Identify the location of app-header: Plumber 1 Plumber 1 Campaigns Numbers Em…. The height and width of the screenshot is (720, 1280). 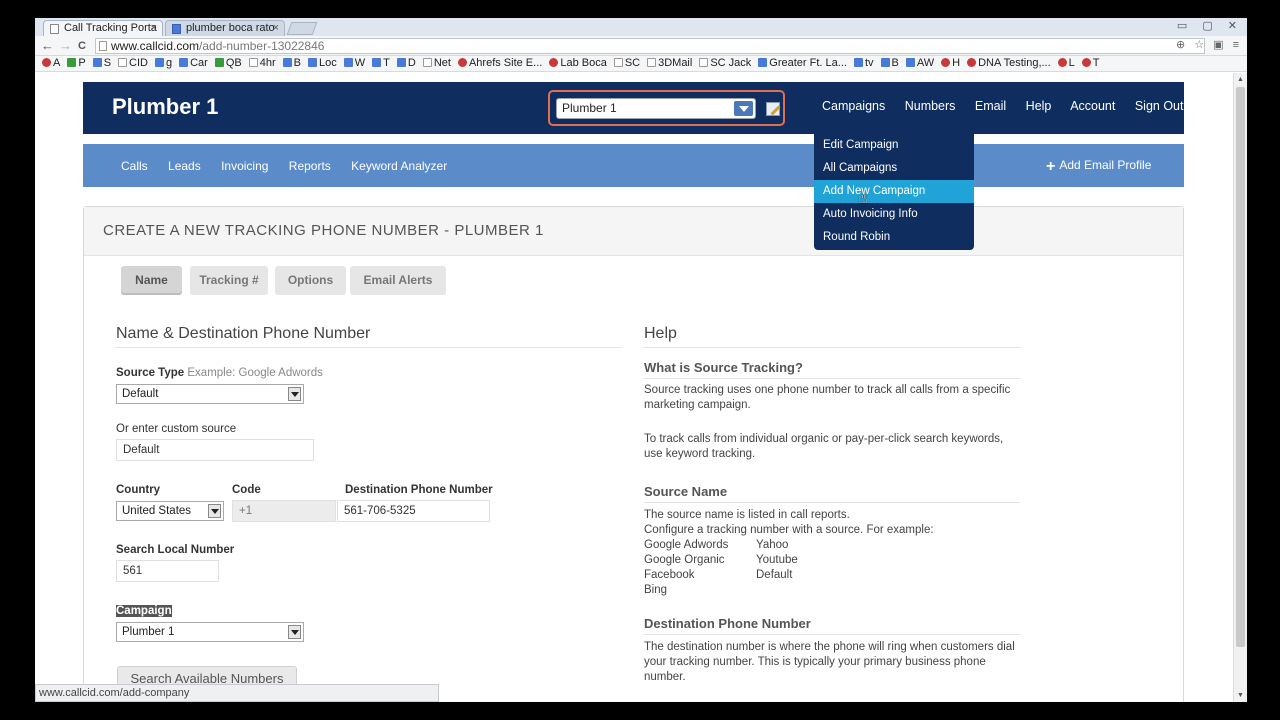
(633, 108).